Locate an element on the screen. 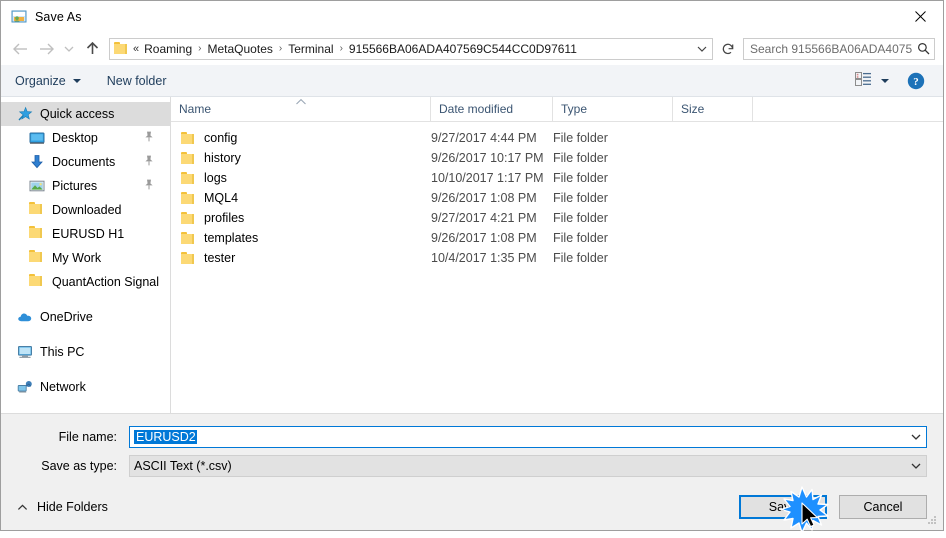  sidebar-item-label: Network is located at coordinates (63, 387).